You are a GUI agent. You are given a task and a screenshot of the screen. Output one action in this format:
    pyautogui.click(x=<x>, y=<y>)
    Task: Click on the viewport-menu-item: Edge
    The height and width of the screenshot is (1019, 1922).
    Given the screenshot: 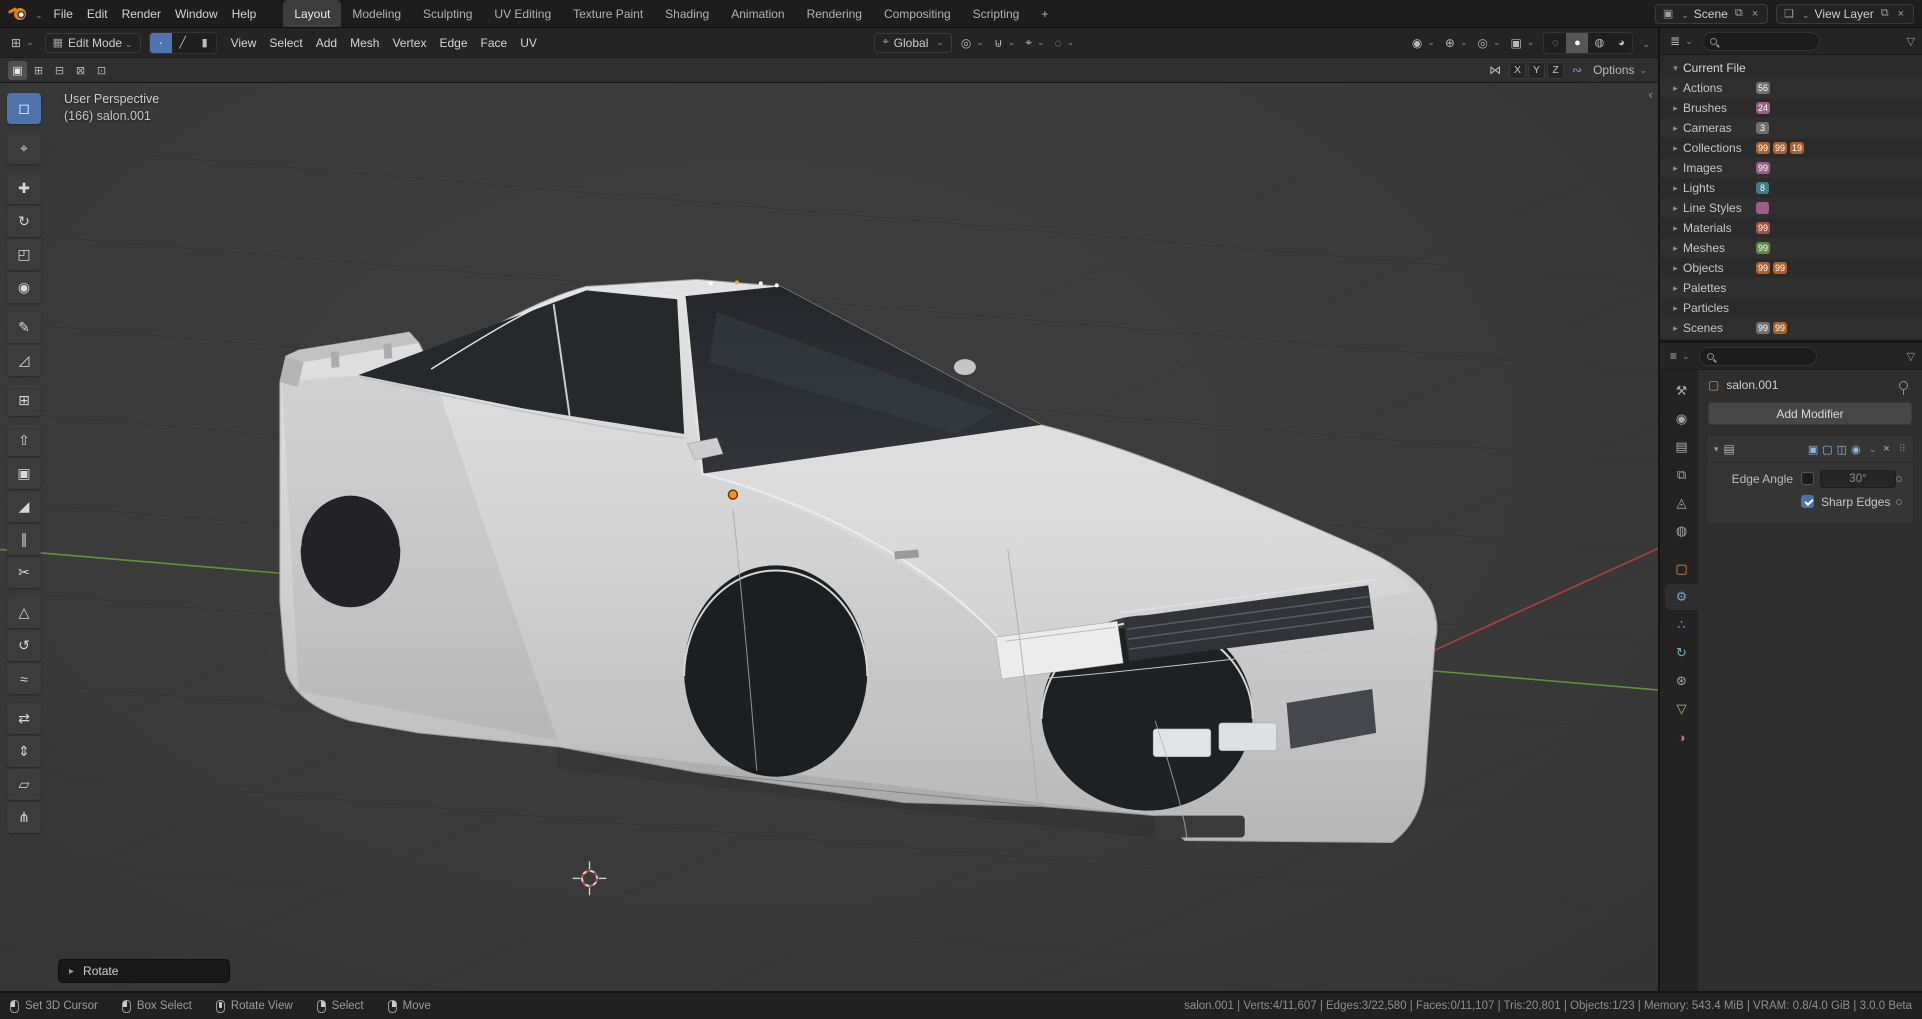 What is the action you would take?
    pyautogui.click(x=453, y=43)
    